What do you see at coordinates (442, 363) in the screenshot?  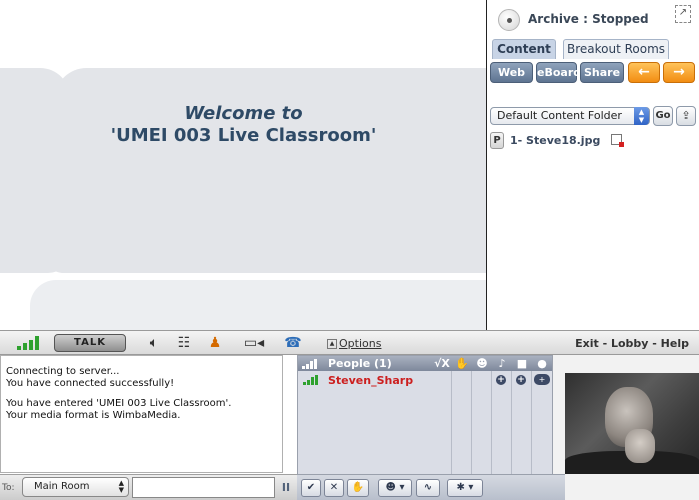 I see `check-cross-icon: √X` at bounding box center [442, 363].